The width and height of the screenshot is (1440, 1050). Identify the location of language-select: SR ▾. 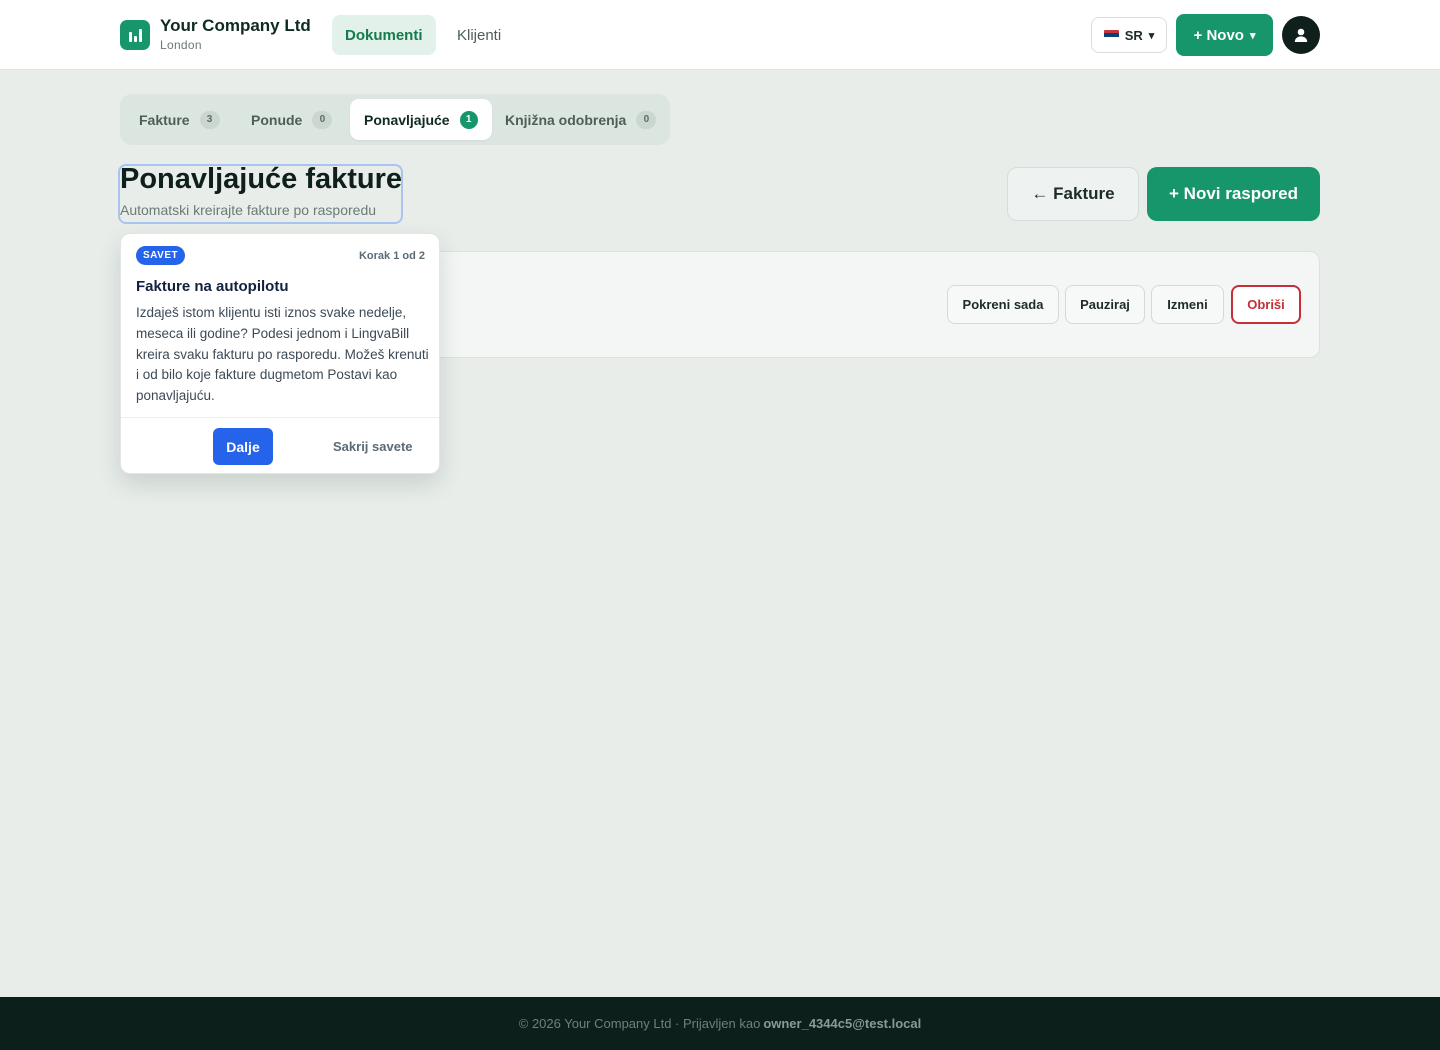
(1129, 35).